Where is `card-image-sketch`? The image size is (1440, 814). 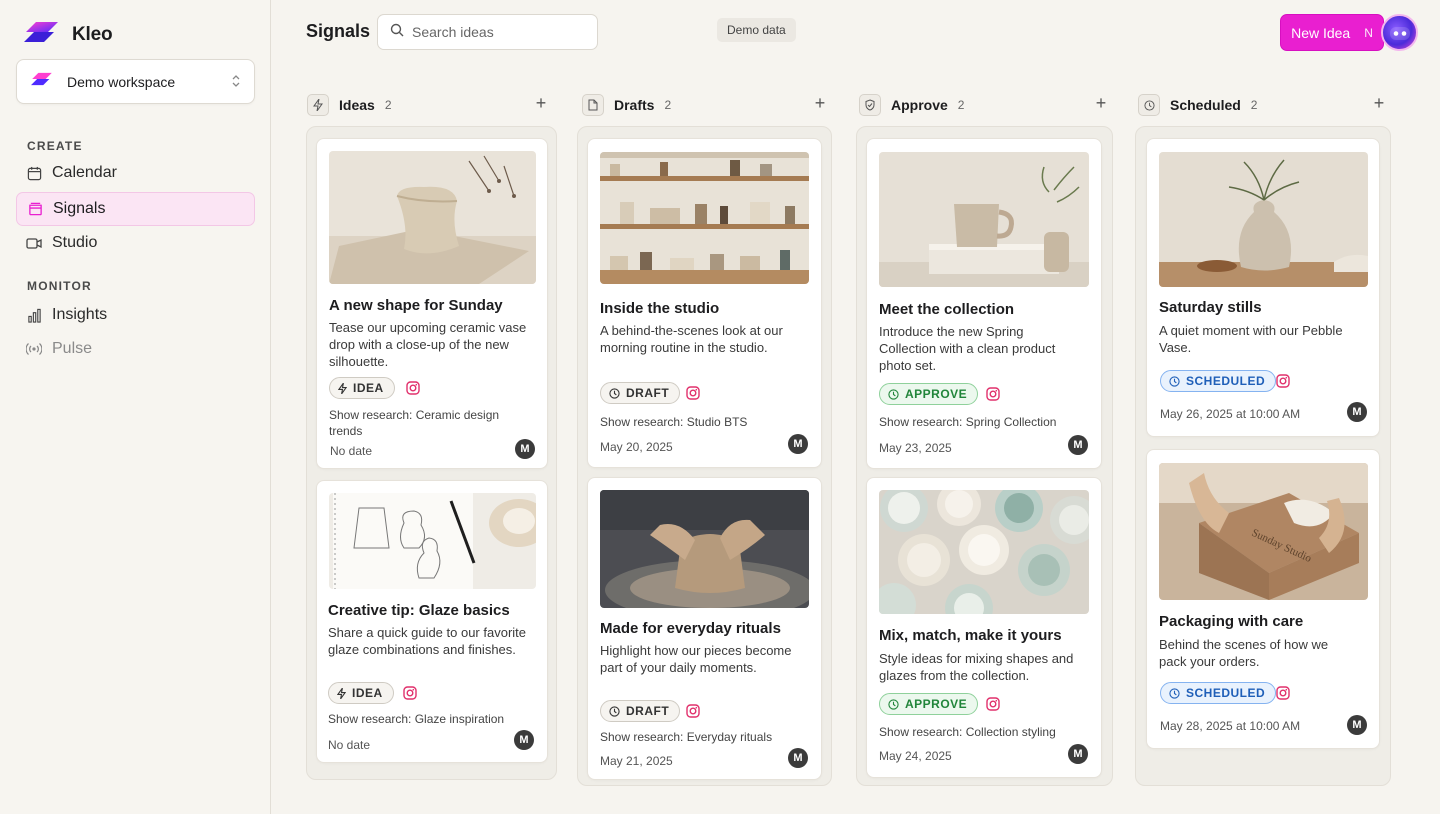 card-image-sketch is located at coordinates (432, 541).